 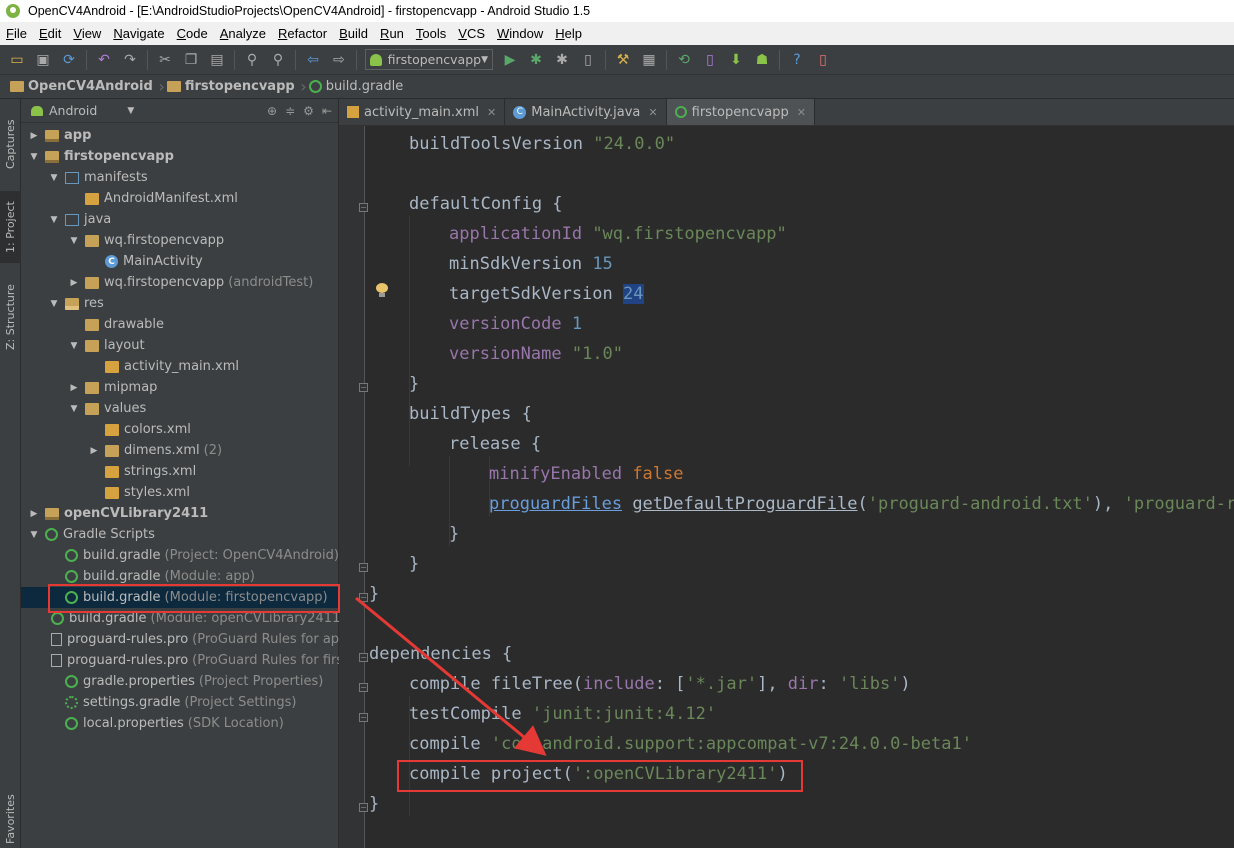 I want to click on tree-item: strings.xml, so click(x=180, y=471).